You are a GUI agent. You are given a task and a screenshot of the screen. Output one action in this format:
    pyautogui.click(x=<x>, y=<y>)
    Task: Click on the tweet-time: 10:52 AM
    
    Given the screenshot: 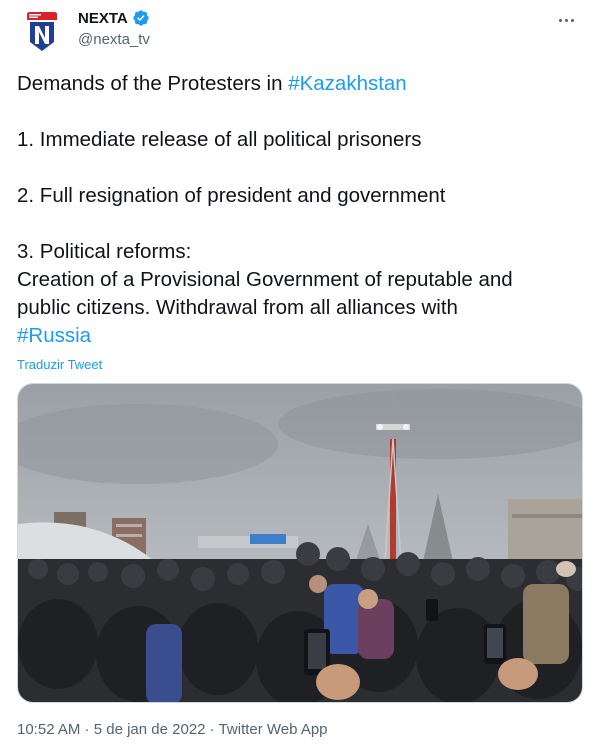 What is the action you would take?
    pyautogui.click(x=48, y=729)
    